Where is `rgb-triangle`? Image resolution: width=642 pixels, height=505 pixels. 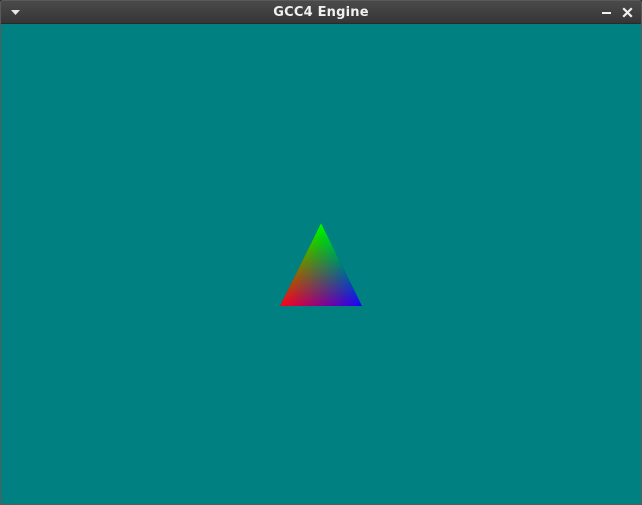
rgb-triangle is located at coordinates (321, 264).